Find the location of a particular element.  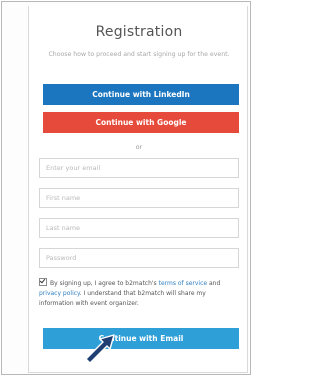

page-title: Registration is located at coordinates (139, 32).